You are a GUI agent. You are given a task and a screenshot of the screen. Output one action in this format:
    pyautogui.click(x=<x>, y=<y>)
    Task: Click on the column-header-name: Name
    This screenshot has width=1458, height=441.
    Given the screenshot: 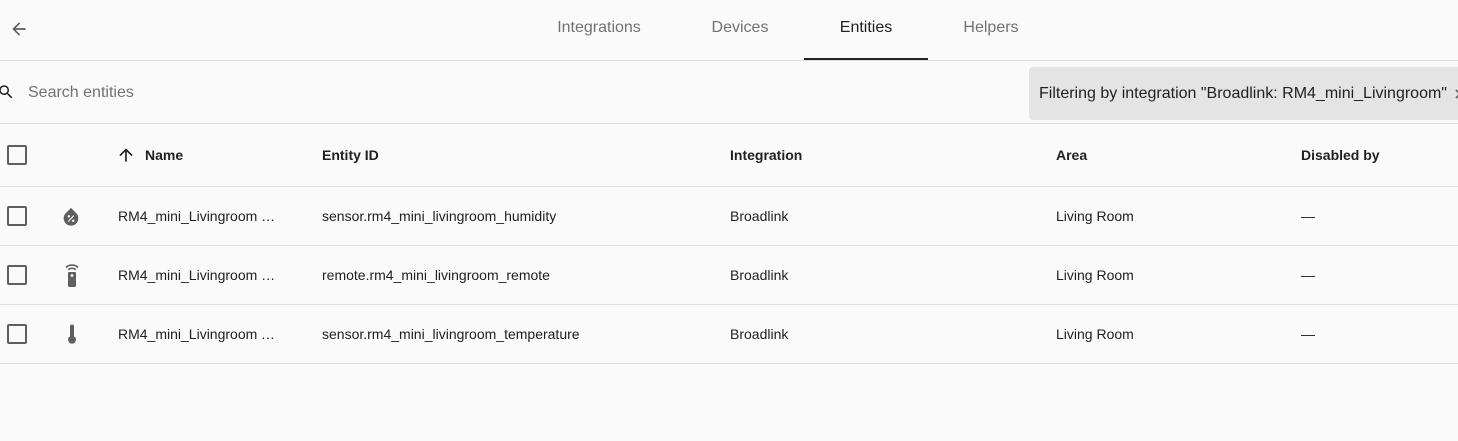 What is the action you would take?
    pyautogui.click(x=201, y=155)
    